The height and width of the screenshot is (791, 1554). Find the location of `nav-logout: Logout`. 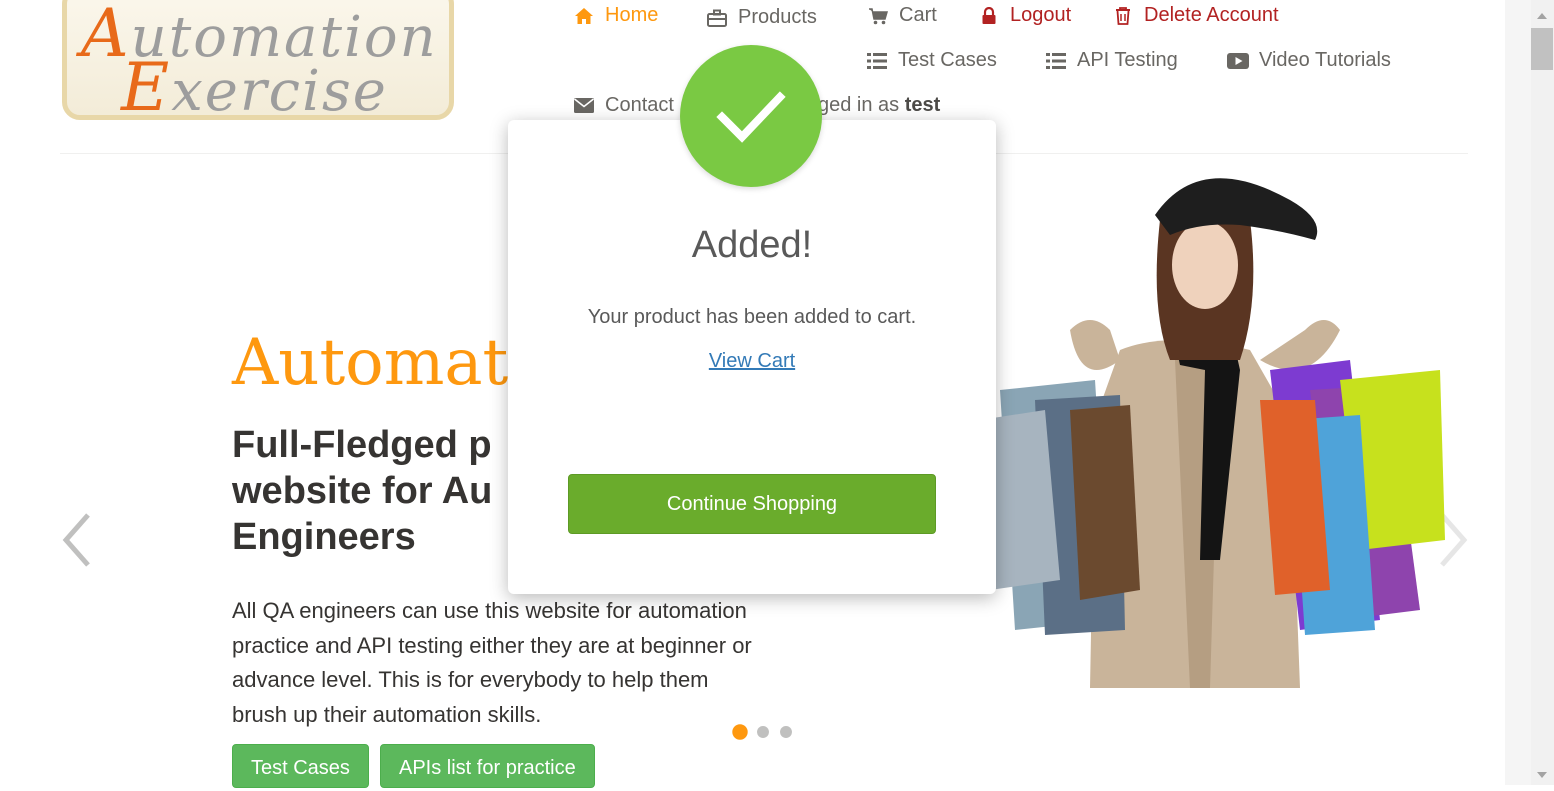

nav-logout: Logout is located at coordinates (1024, 15).